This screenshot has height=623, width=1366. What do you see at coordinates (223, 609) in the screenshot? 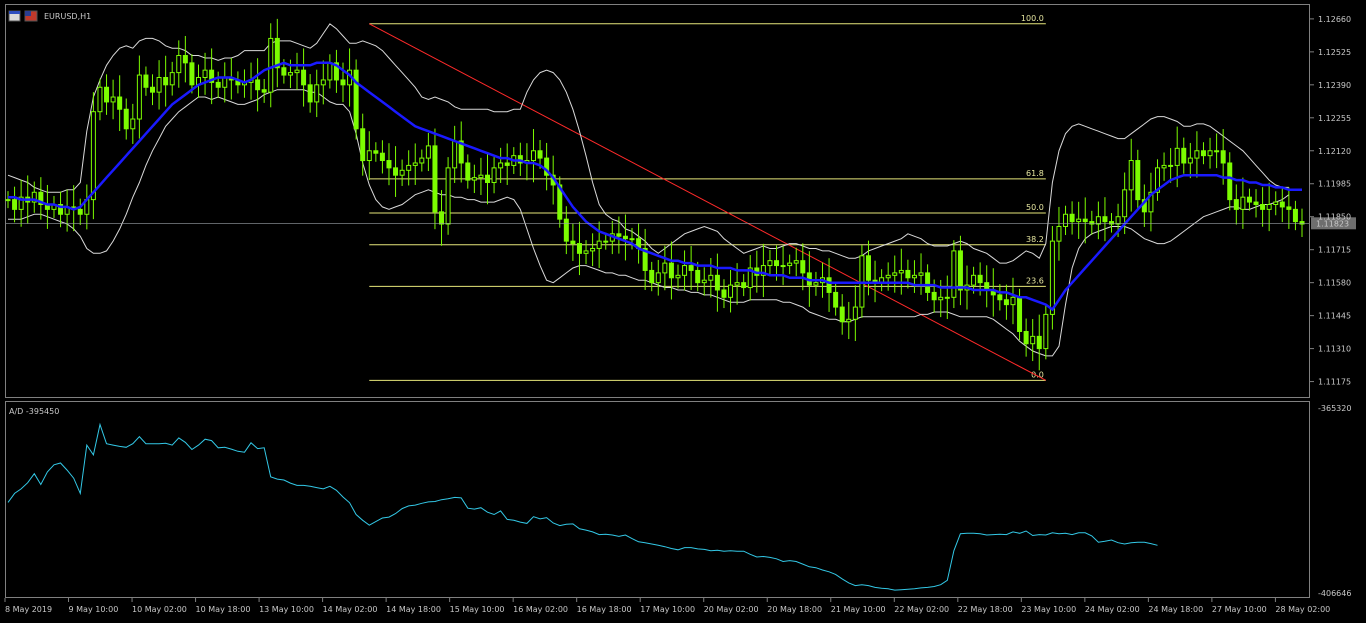
I see `time-tick-label: 10 May 18:00` at bounding box center [223, 609].